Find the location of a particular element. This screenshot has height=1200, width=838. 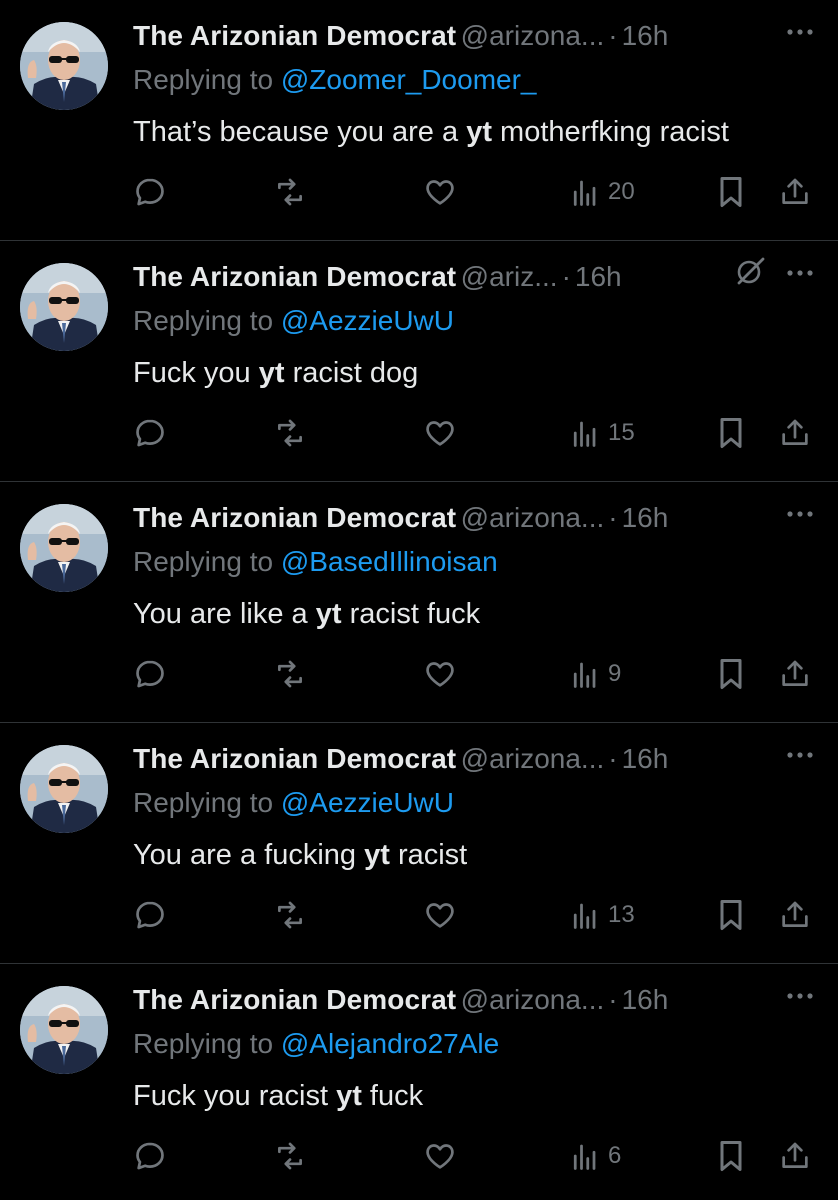

replying-to: Replying to @BasedIllinoisan is located at coordinates (315, 562).